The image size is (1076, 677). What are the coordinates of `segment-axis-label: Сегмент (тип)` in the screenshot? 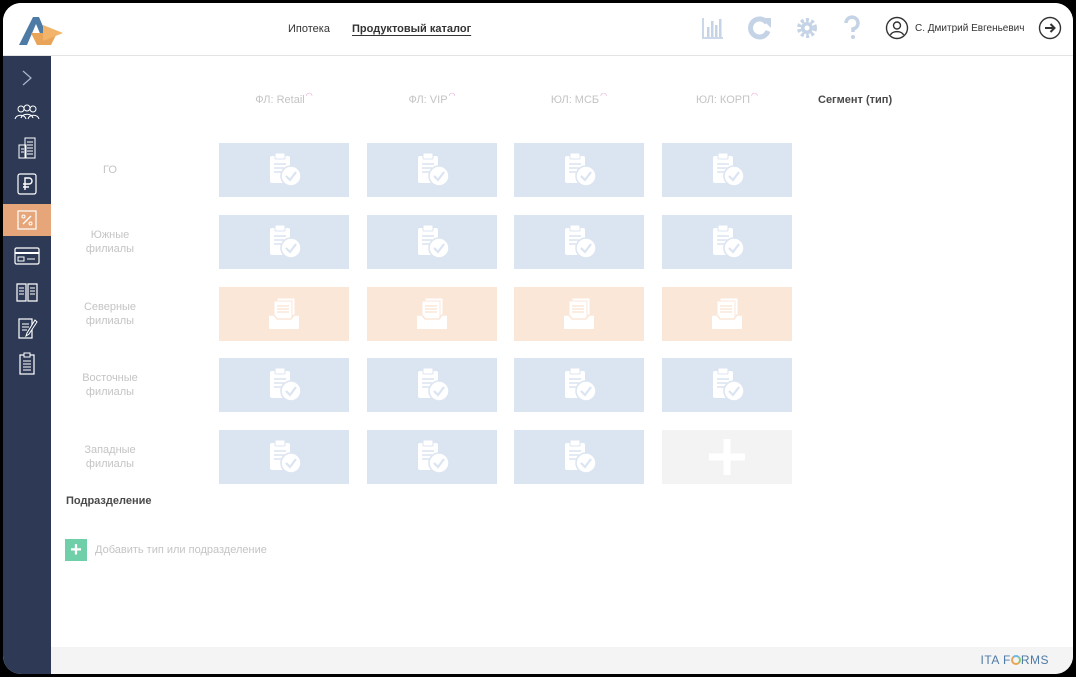 It's located at (855, 100).